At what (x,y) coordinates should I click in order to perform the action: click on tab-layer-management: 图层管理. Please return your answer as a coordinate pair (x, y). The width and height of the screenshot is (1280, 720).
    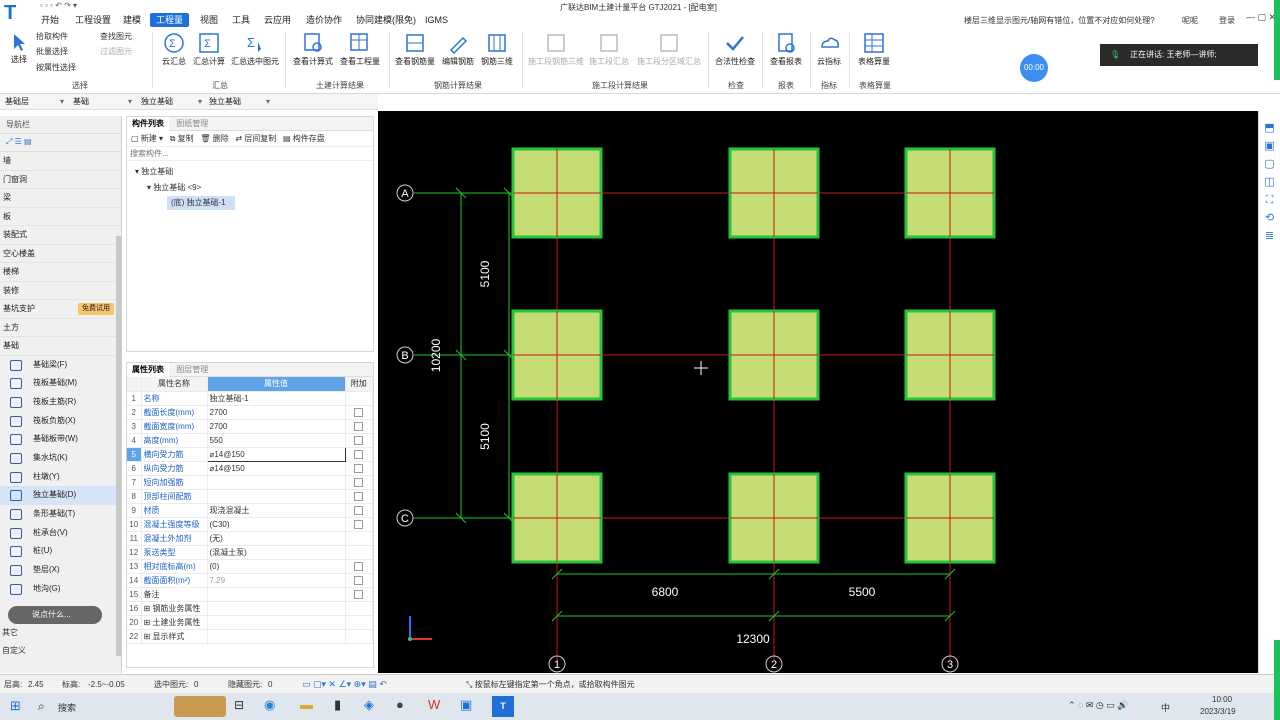
    Looking at the image, I should click on (192, 370).